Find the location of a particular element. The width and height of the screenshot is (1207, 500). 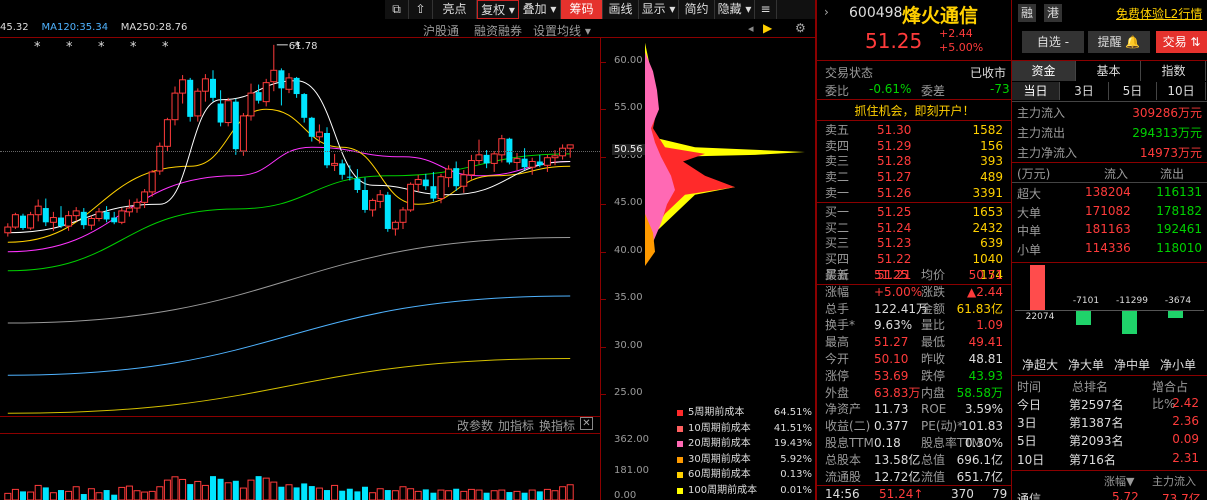

watchlist-button: 自选 - is located at coordinates (1053, 42).